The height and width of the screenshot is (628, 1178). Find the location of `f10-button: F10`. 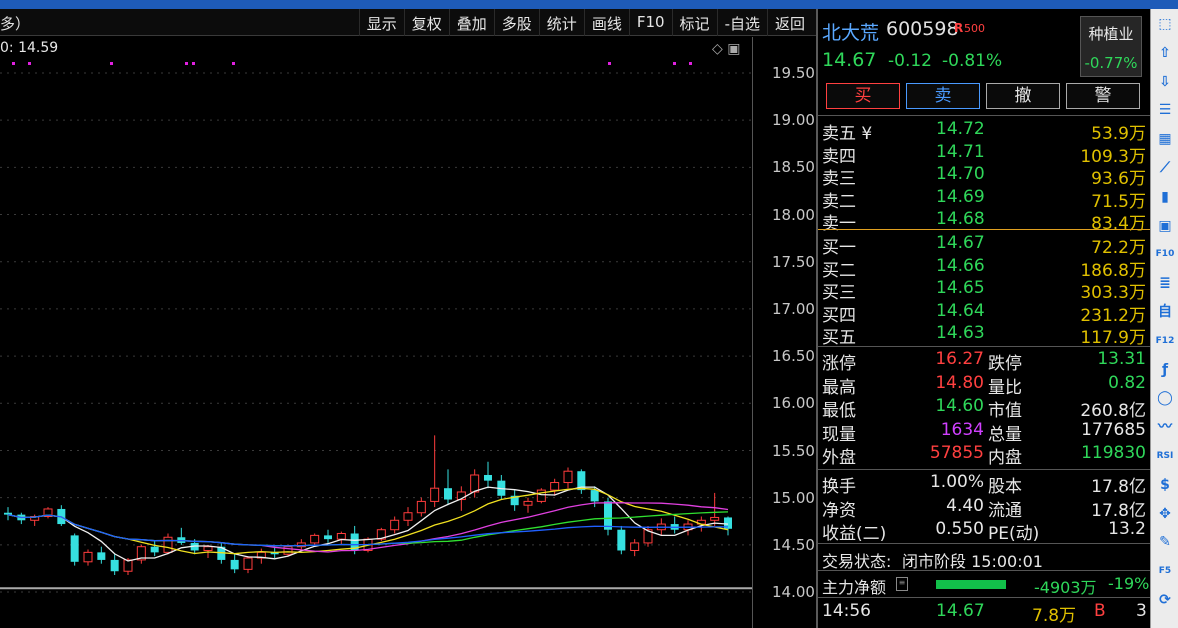

f10-button: F10 is located at coordinates (650, 22).